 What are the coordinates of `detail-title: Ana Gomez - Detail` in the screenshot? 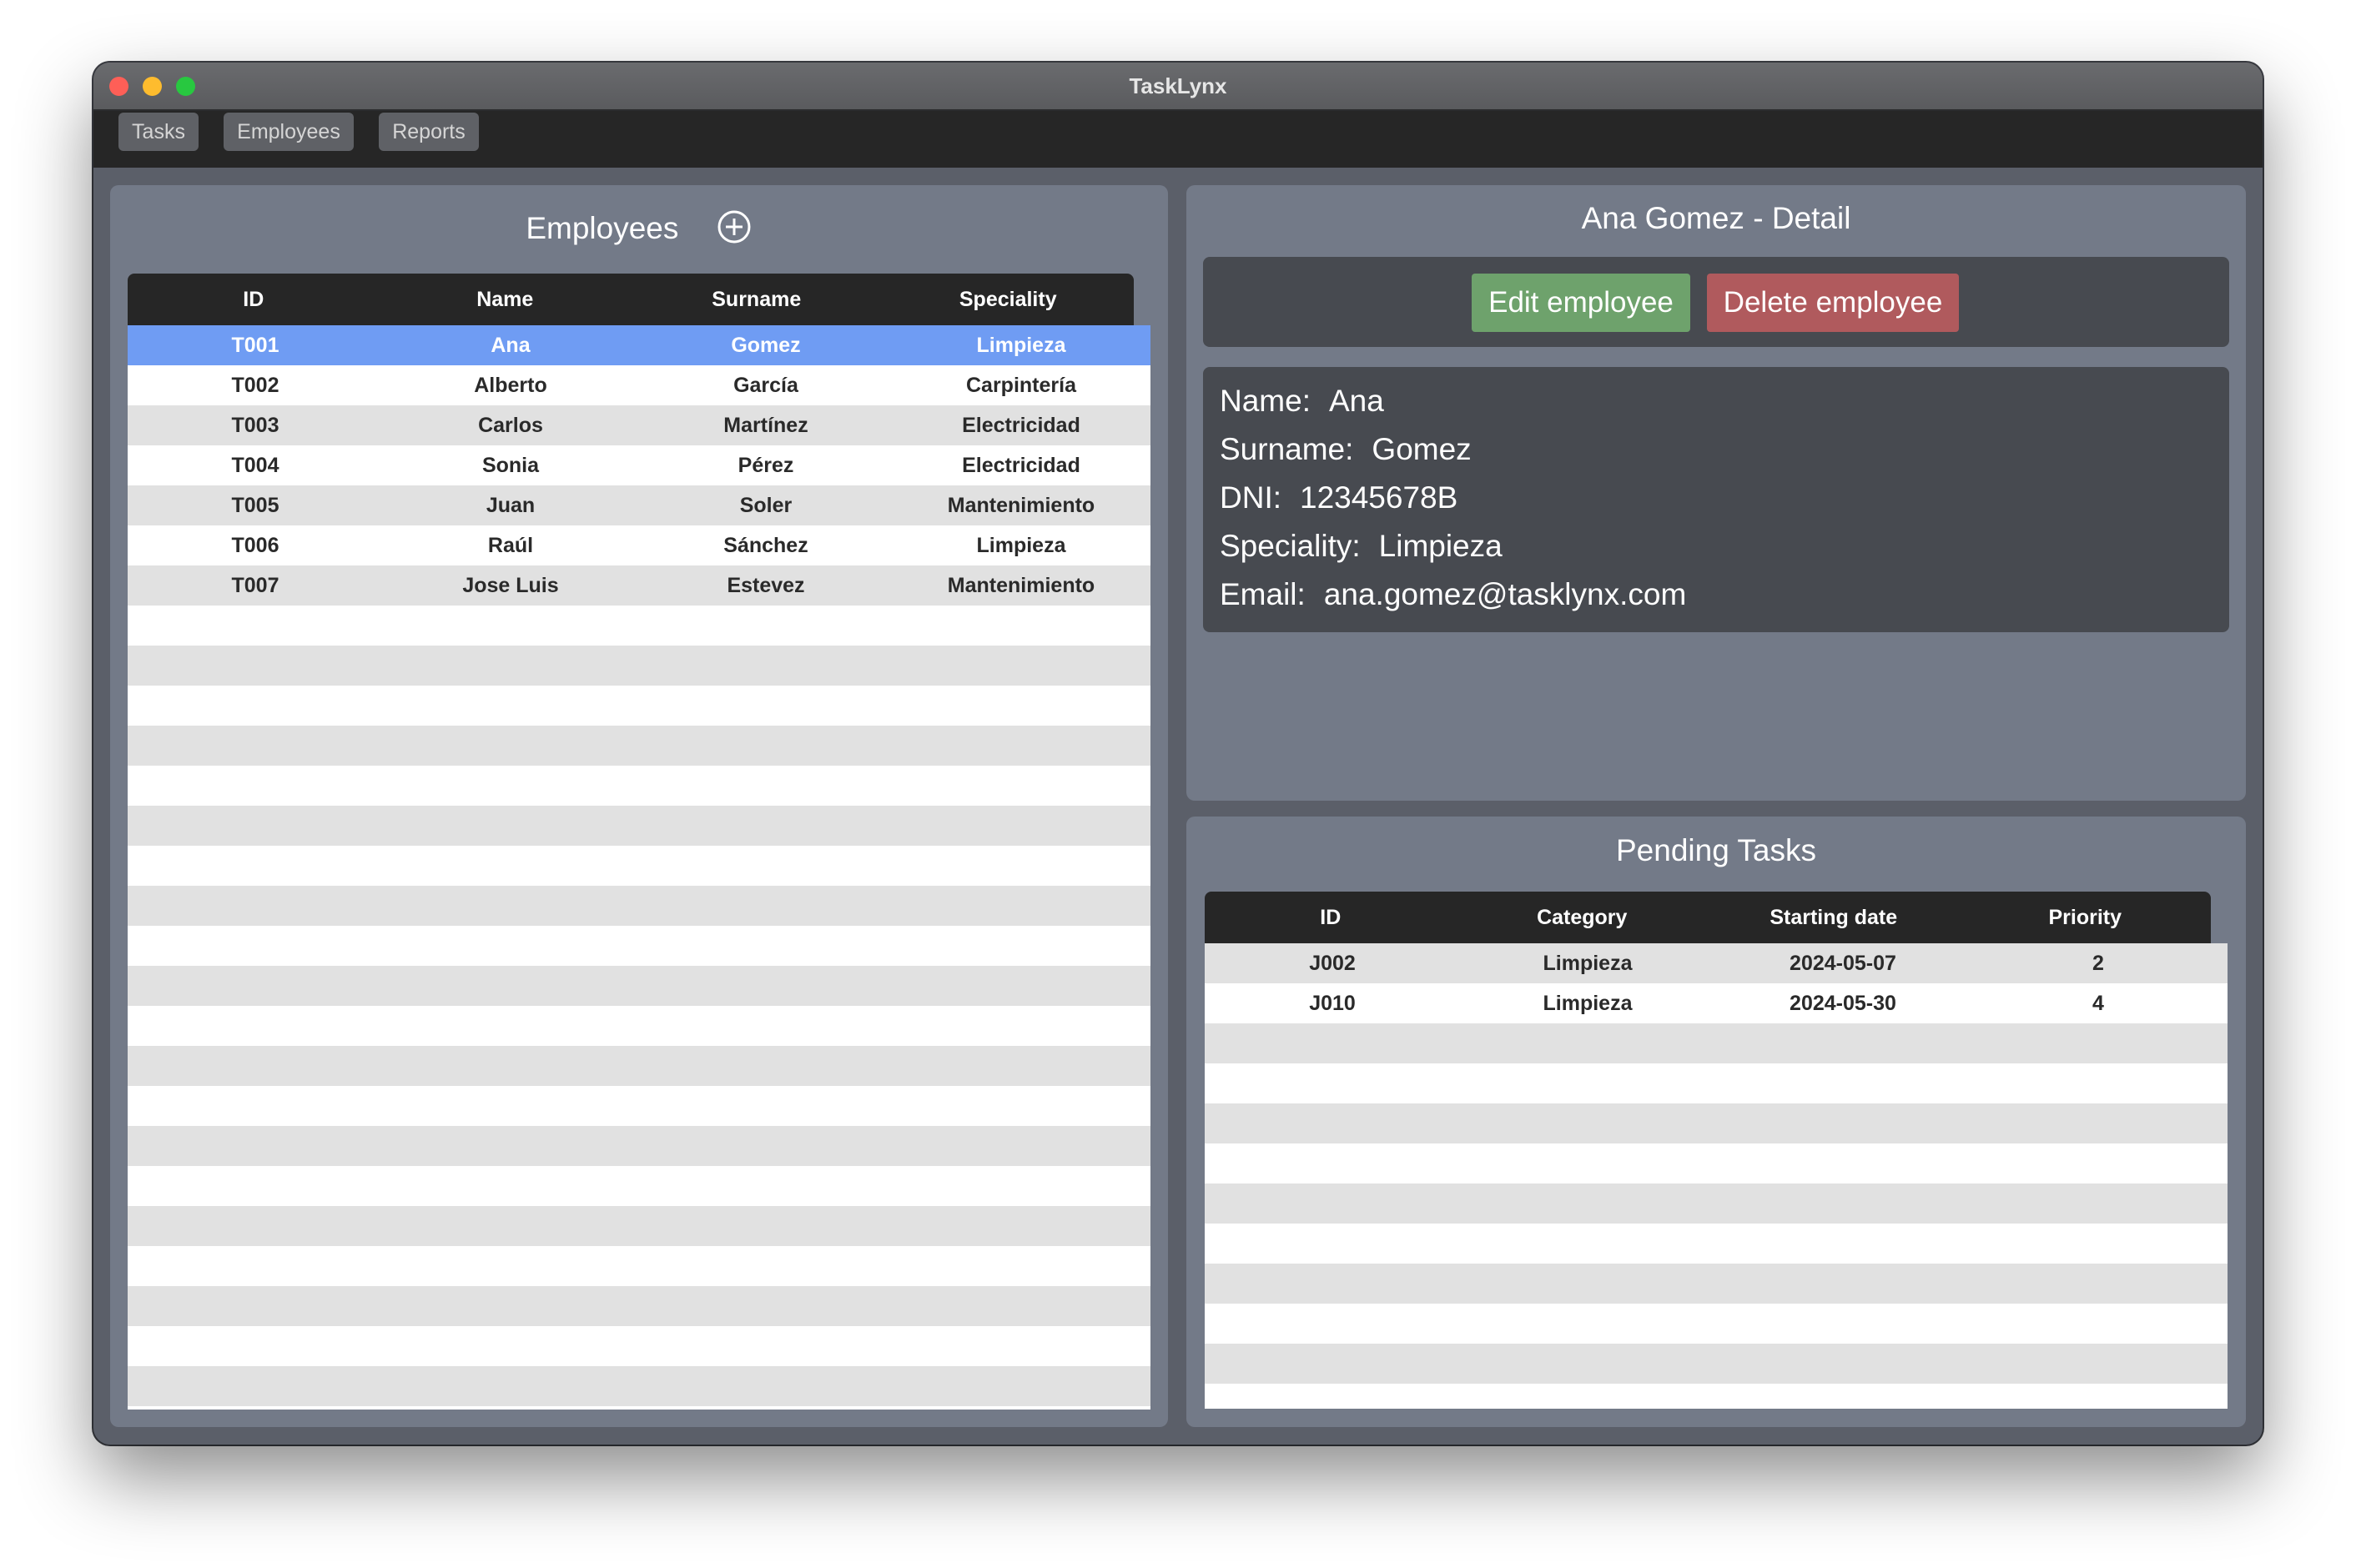 It's located at (1716, 218).